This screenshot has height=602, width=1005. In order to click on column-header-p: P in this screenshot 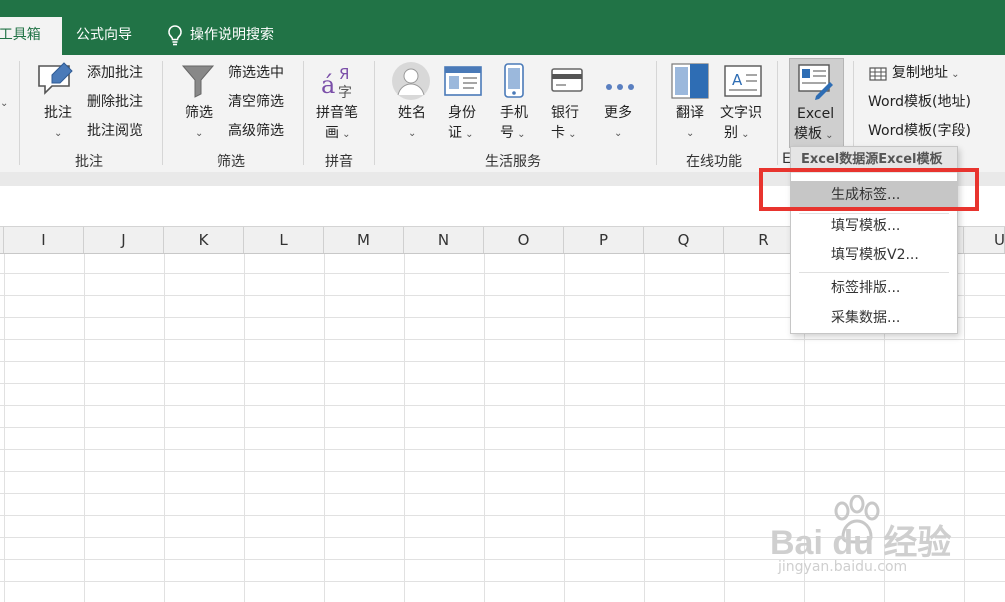, I will do `click(604, 240)`.